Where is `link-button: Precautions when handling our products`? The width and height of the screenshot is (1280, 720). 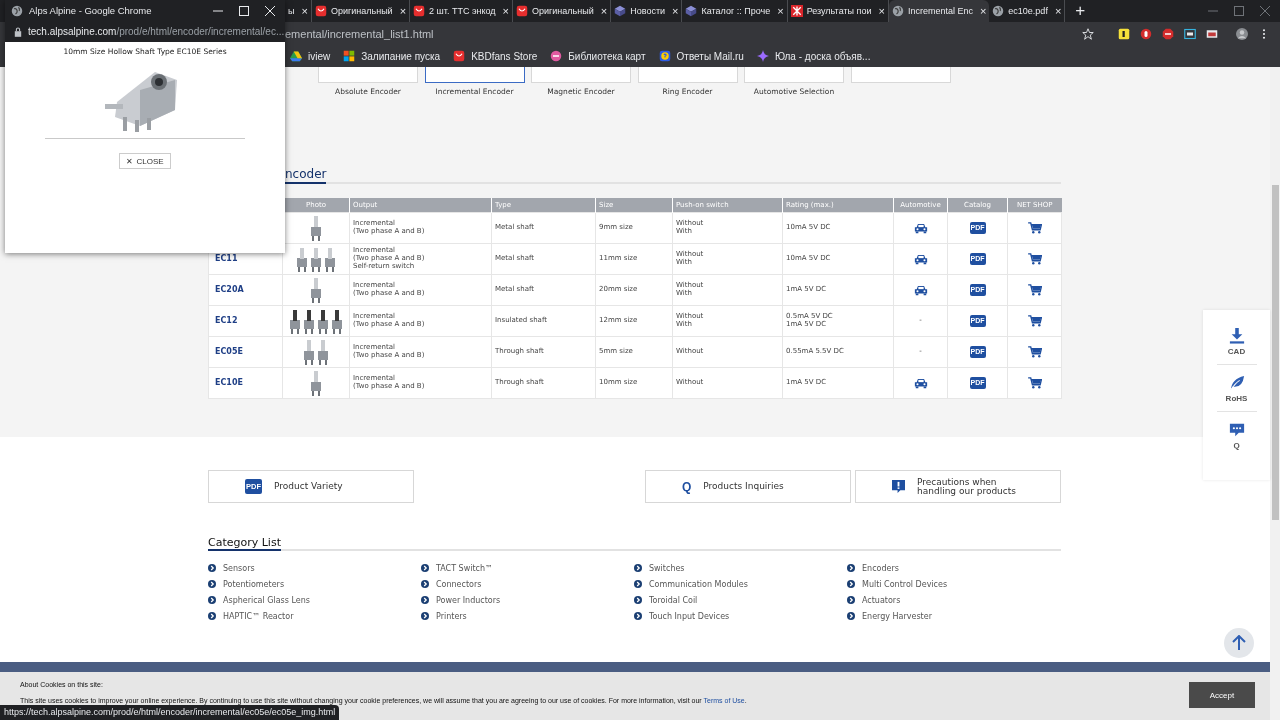
link-button: Precautions when handling our products is located at coordinates (958, 486).